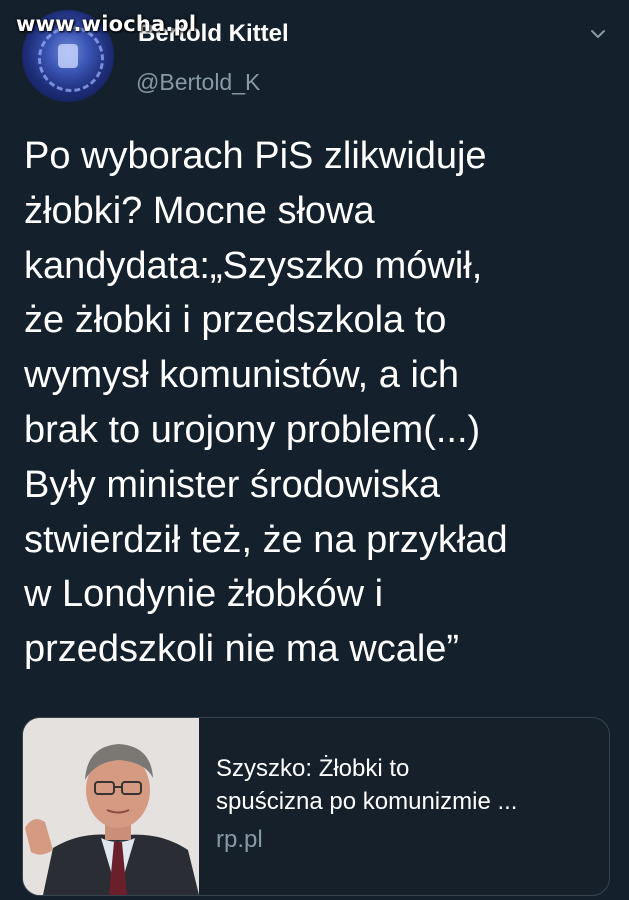  What do you see at coordinates (232, 484) in the screenshot?
I see `tweet-line: Były minister środowiska` at bounding box center [232, 484].